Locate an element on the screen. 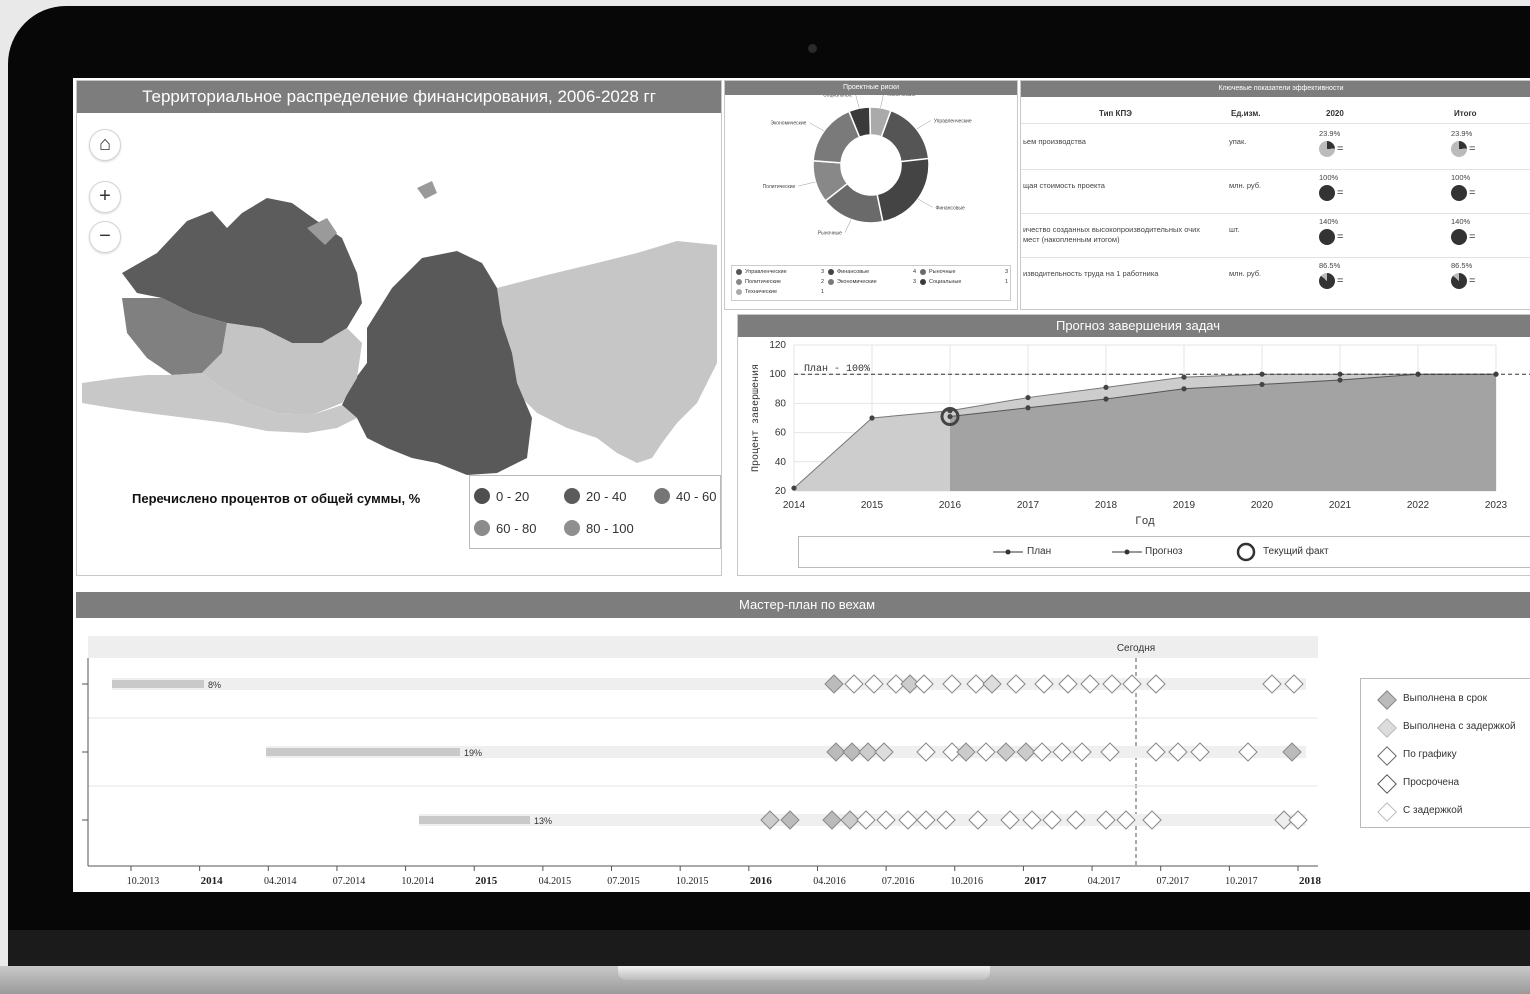 This screenshot has width=1530, height=994. risk-legend-value: 3 is located at coordinates (1006, 272).